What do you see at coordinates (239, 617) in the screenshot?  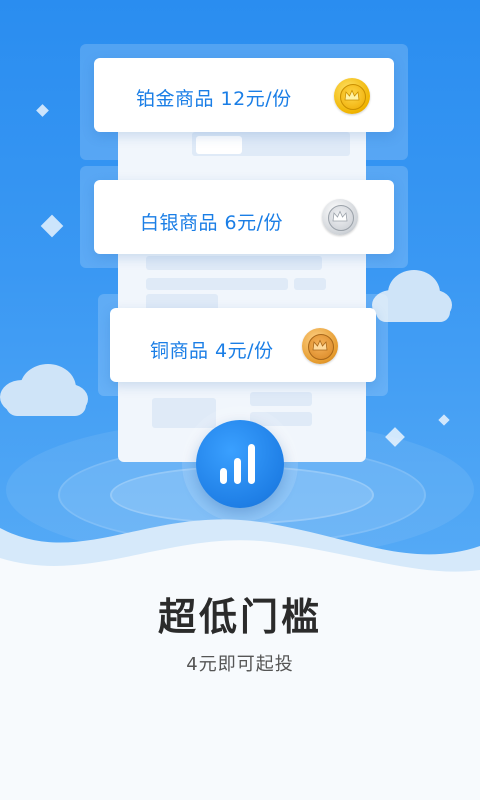 I see `page-title: 超低门槛` at bounding box center [239, 617].